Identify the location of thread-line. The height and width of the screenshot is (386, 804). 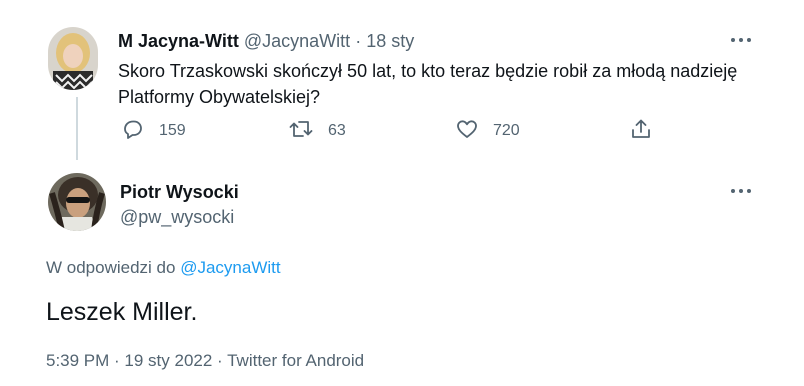
(77, 128).